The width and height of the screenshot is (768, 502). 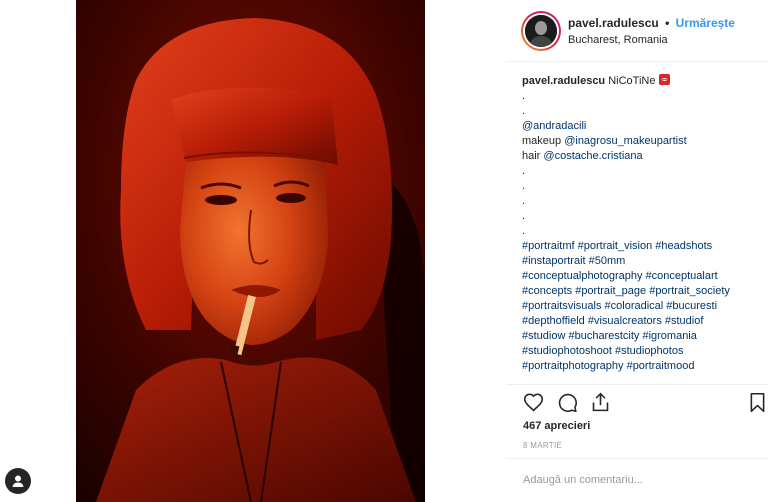 I want to click on comment-input, so click(x=638, y=480).